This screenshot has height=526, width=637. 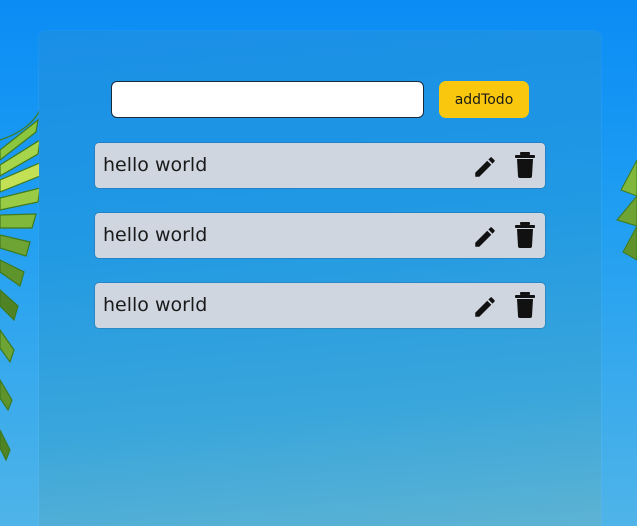 What do you see at coordinates (626, 210) in the screenshot?
I see `palm-leaf-background-right` at bounding box center [626, 210].